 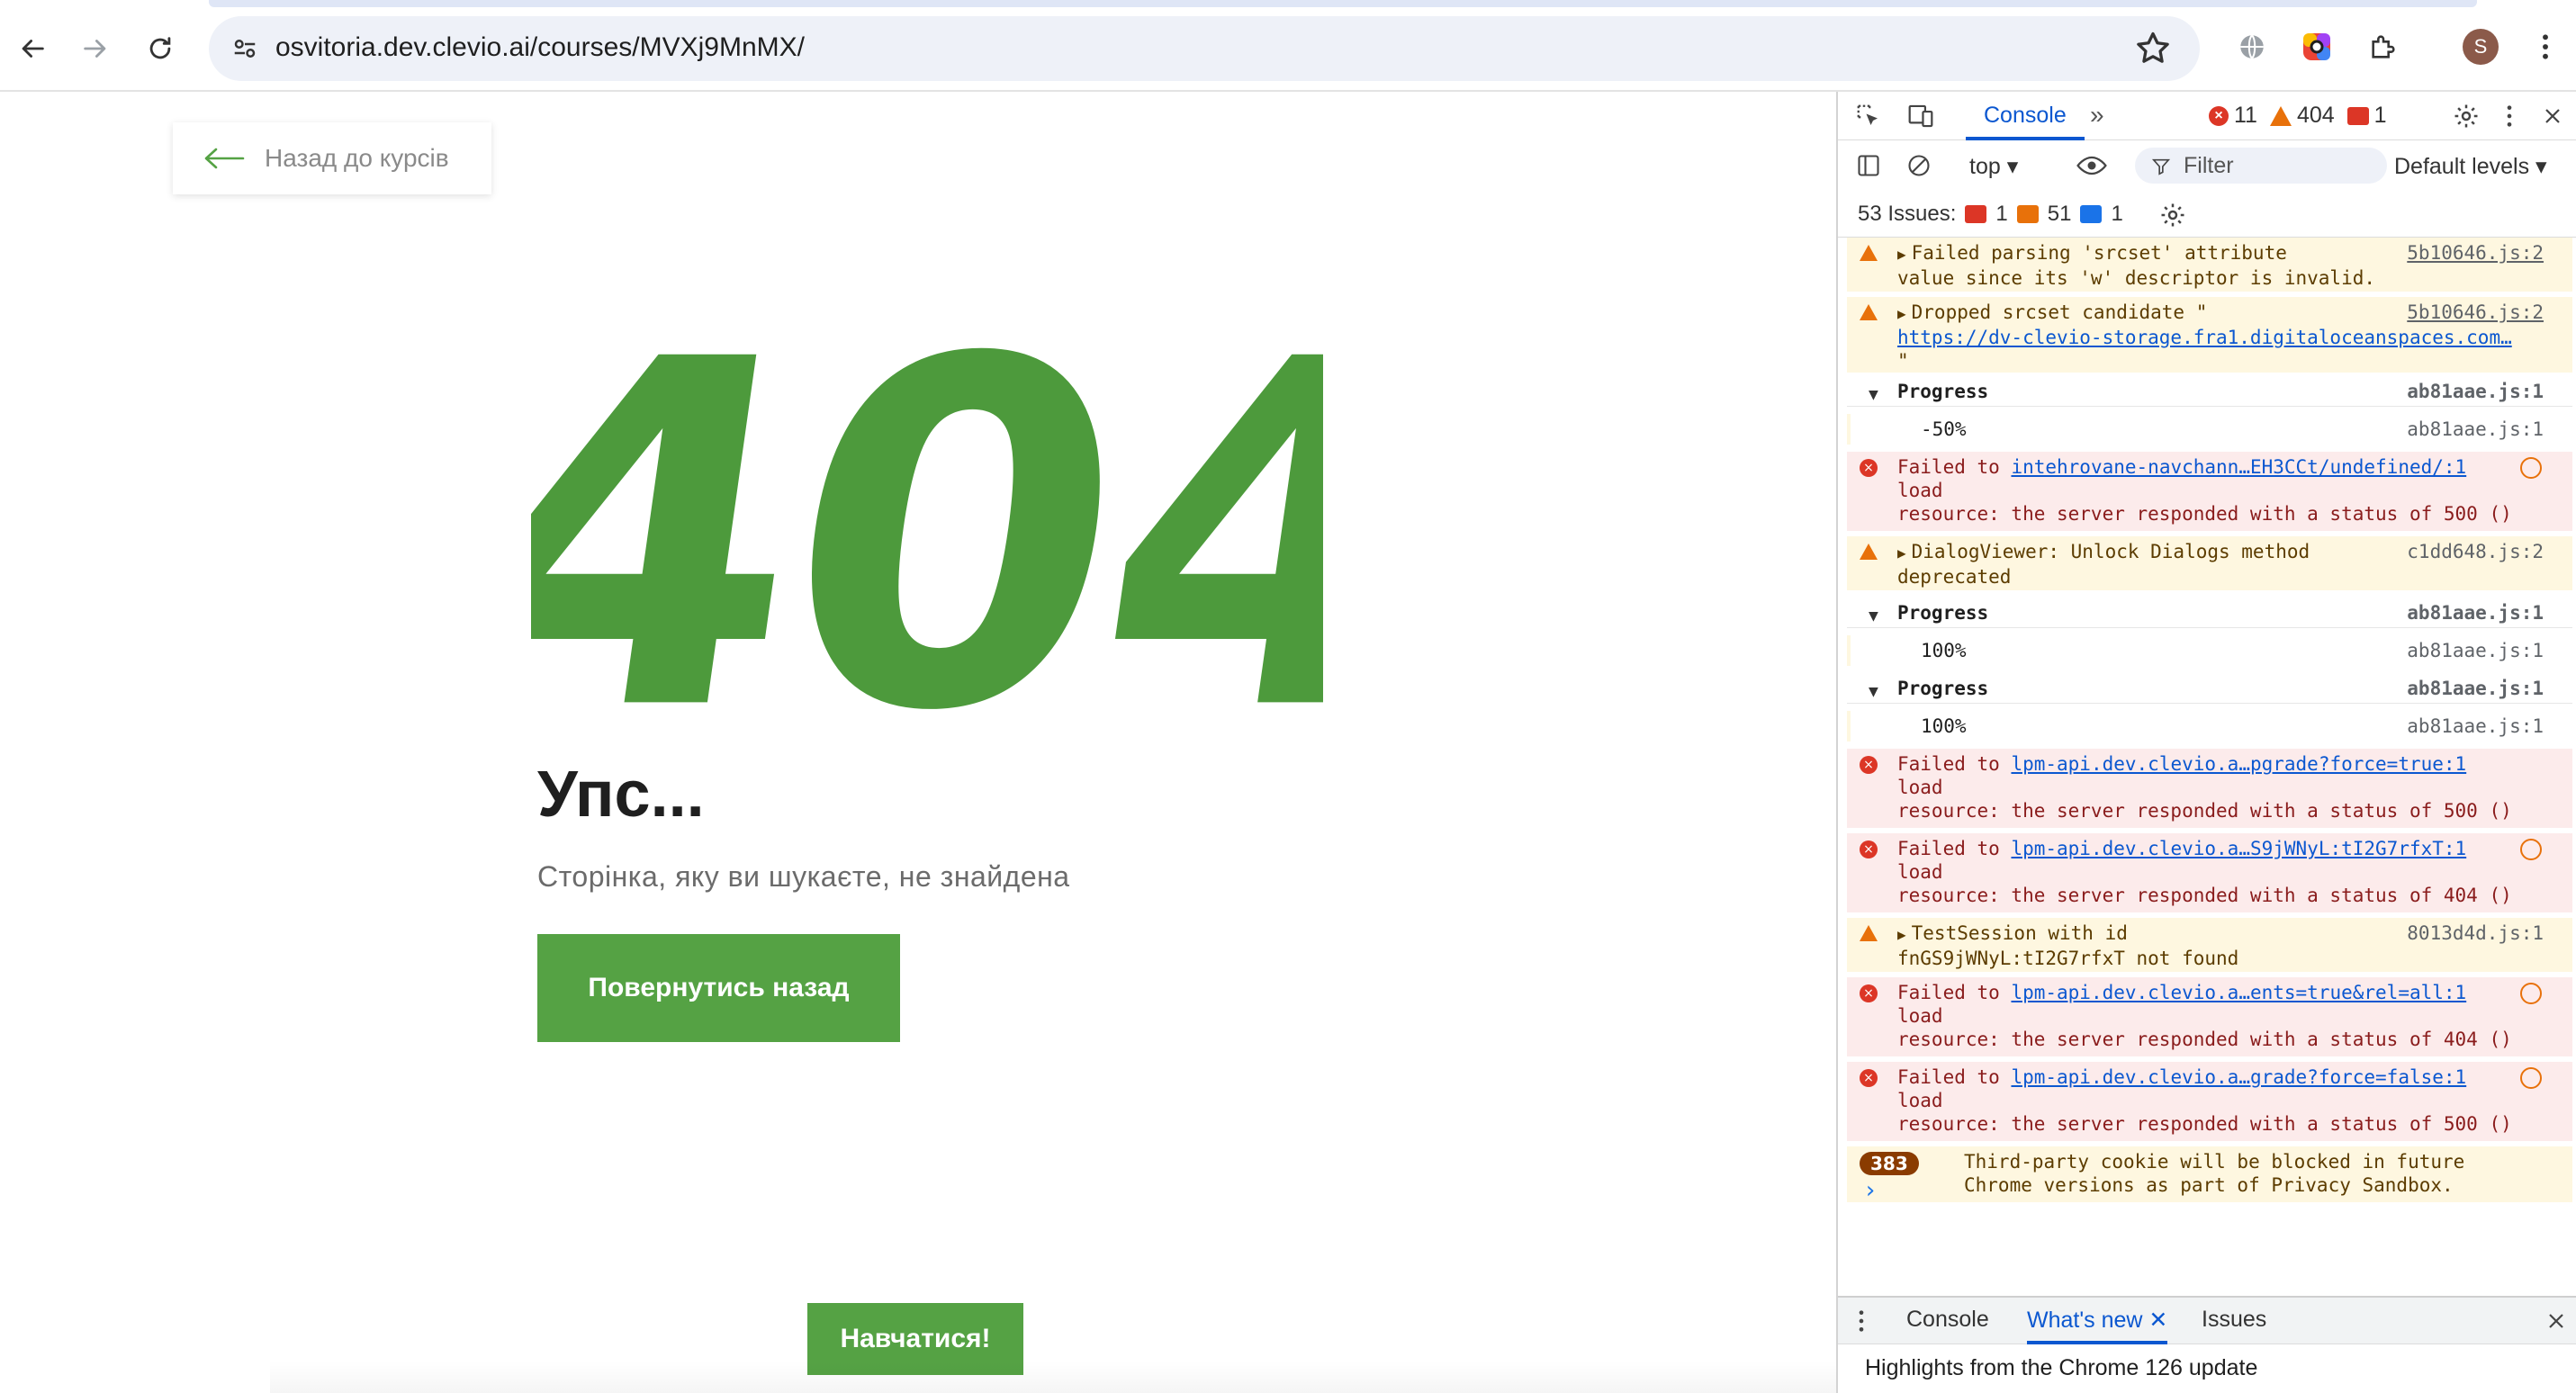 I want to click on color-extension-icon, so click(x=2317, y=47).